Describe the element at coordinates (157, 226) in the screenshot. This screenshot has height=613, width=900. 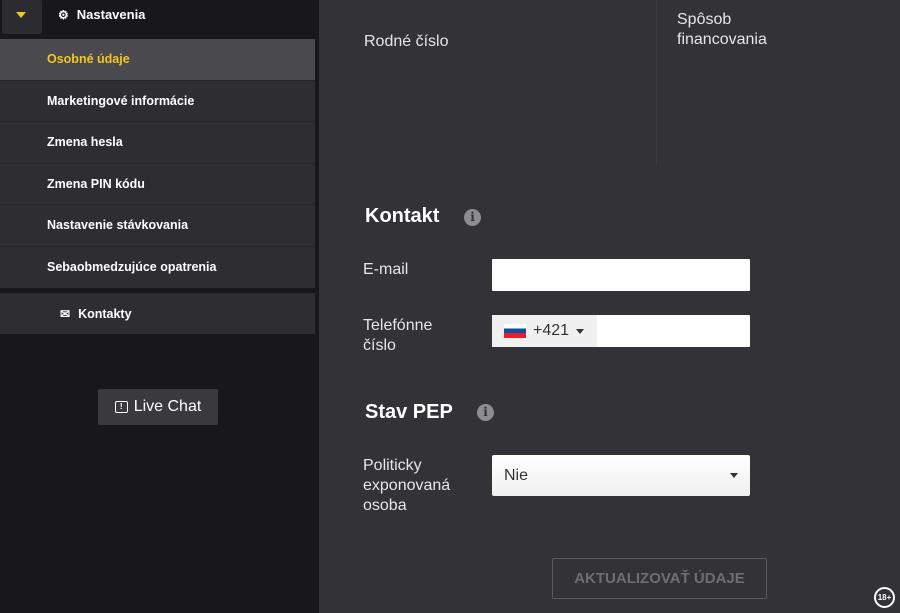
I see `sidebar-item-stavkovanie: Nastavenie stávkovania` at that location.